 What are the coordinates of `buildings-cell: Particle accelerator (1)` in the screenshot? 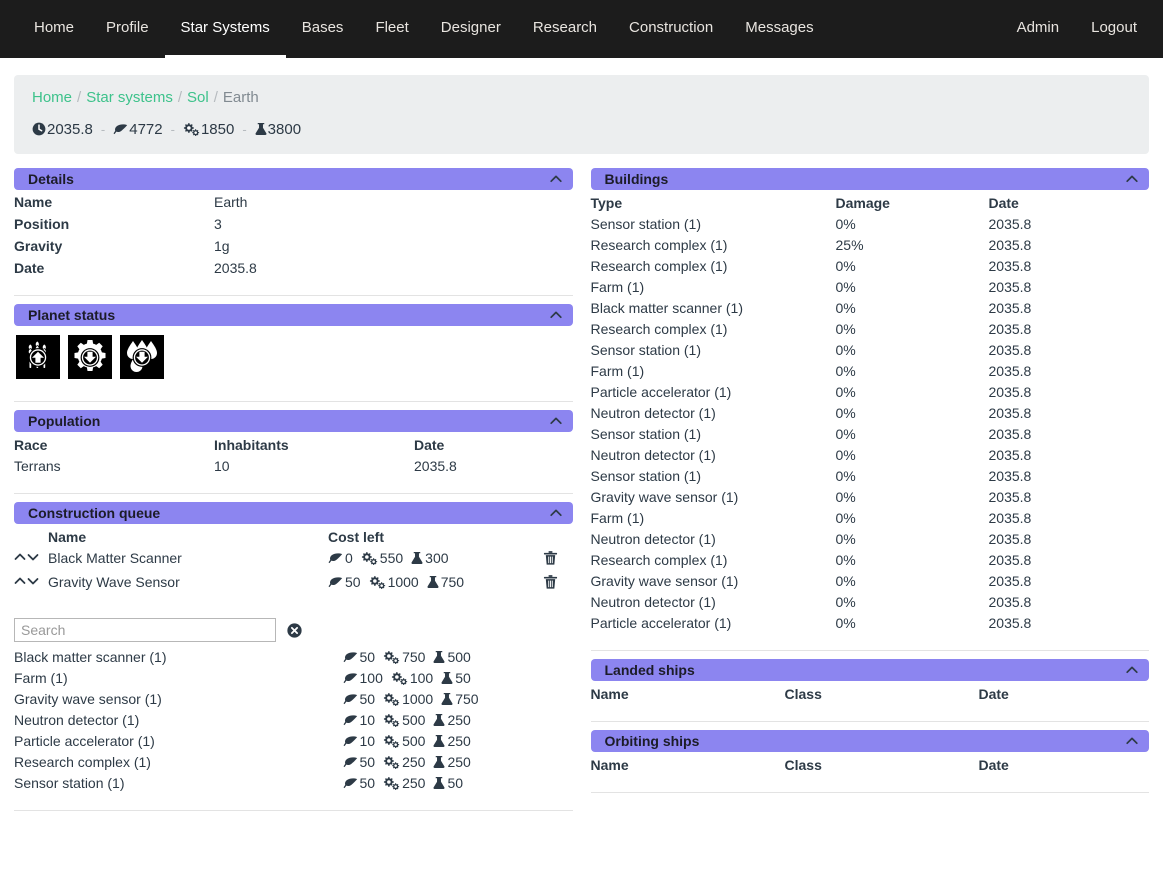 It's located at (661, 392).